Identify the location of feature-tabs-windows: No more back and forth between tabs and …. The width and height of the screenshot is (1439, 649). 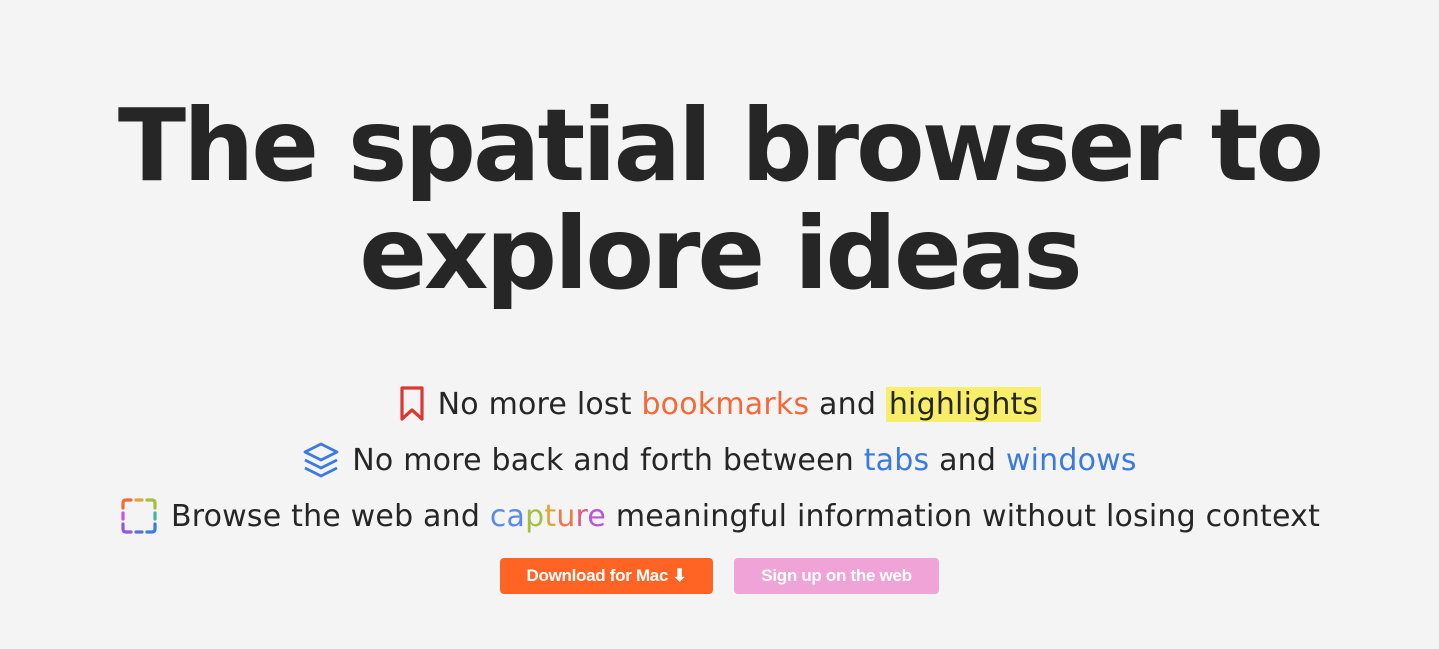
(719, 460).